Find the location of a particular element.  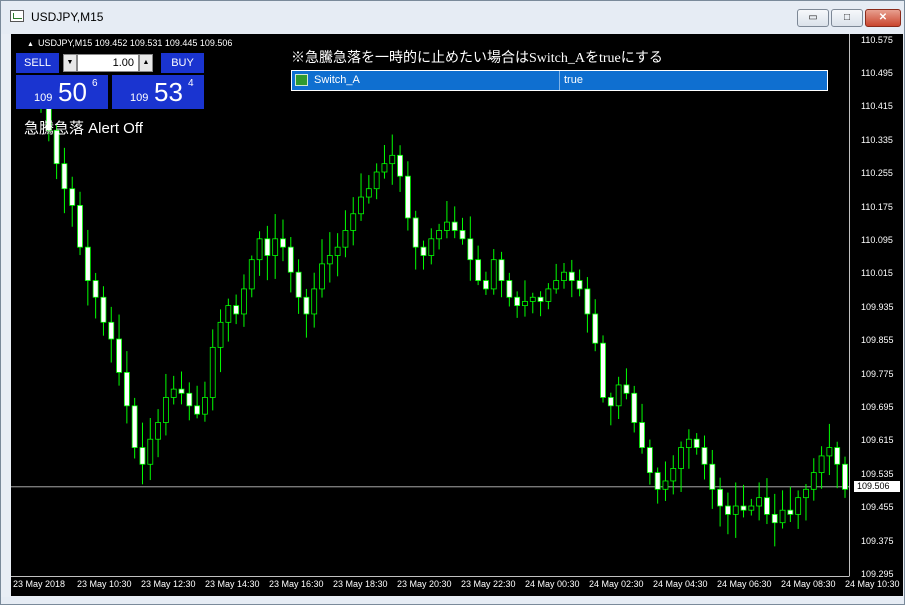

sell-price-big: 109 is located at coordinates (43, 98).